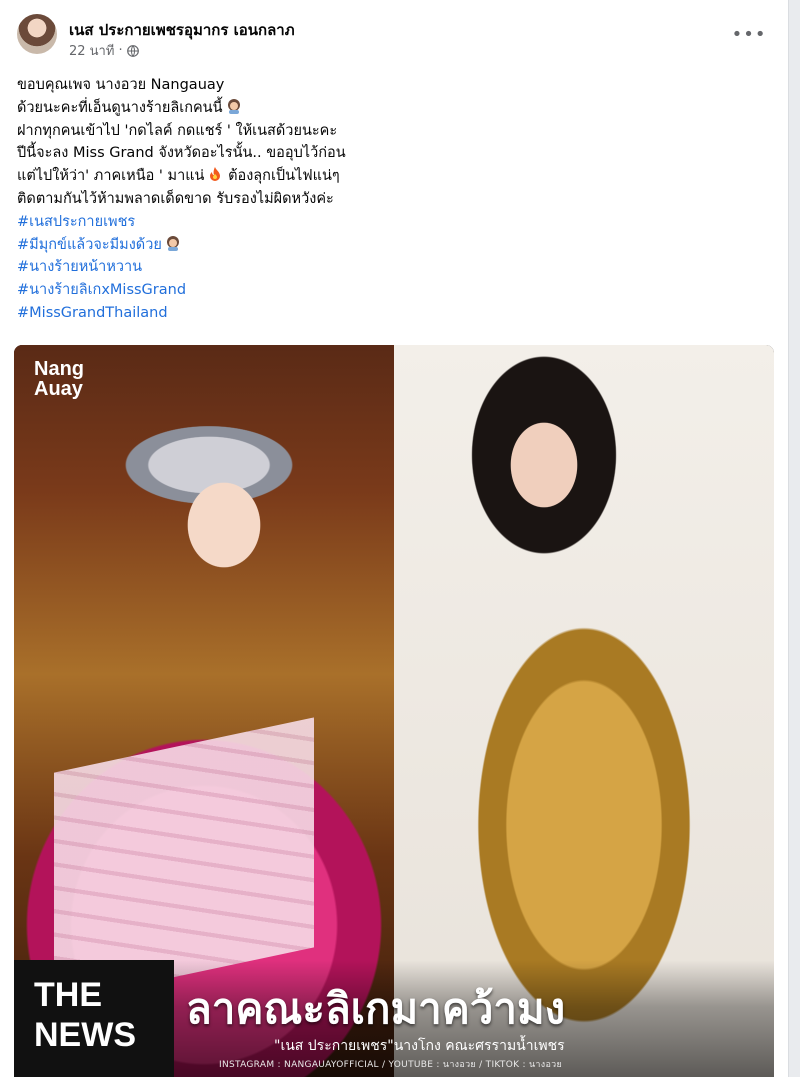 The width and height of the screenshot is (800, 1077). Describe the element at coordinates (182, 30) in the screenshot. I see `author-name: เนส ประกายเพชรอุมากร เอนกลาภ` at that location.